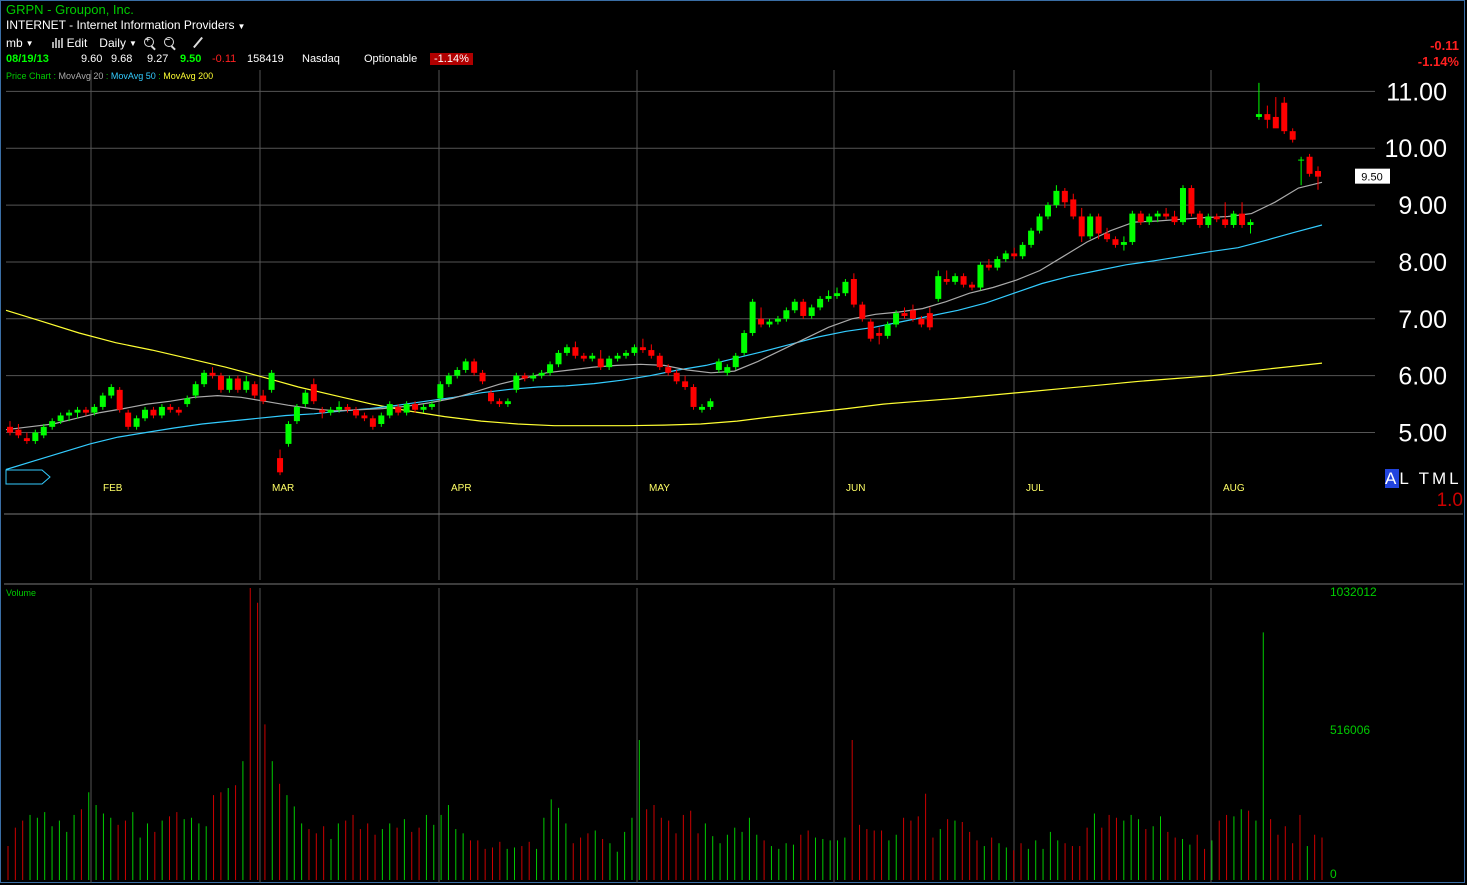 This screenshot has width=1467, height=885. Describe the element at coordinates (1035, 488) in the screenshot. I see `x-tick-label: JUL` at that location.